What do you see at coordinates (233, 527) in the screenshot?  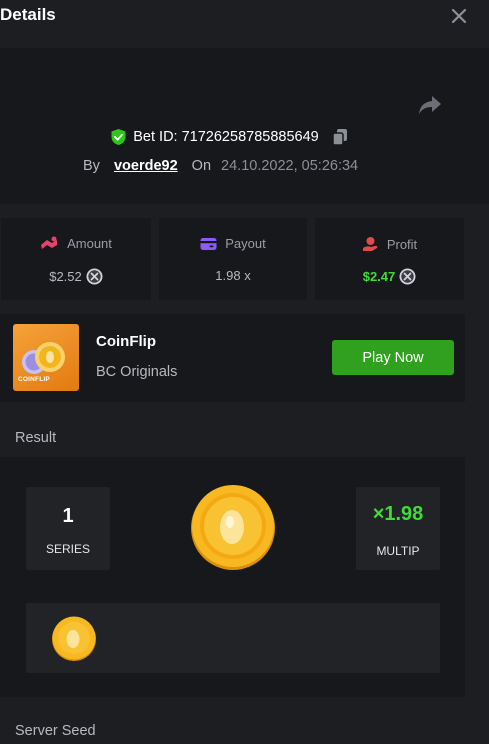 I see `coin-result-icon` at bounding box center [233, 527].